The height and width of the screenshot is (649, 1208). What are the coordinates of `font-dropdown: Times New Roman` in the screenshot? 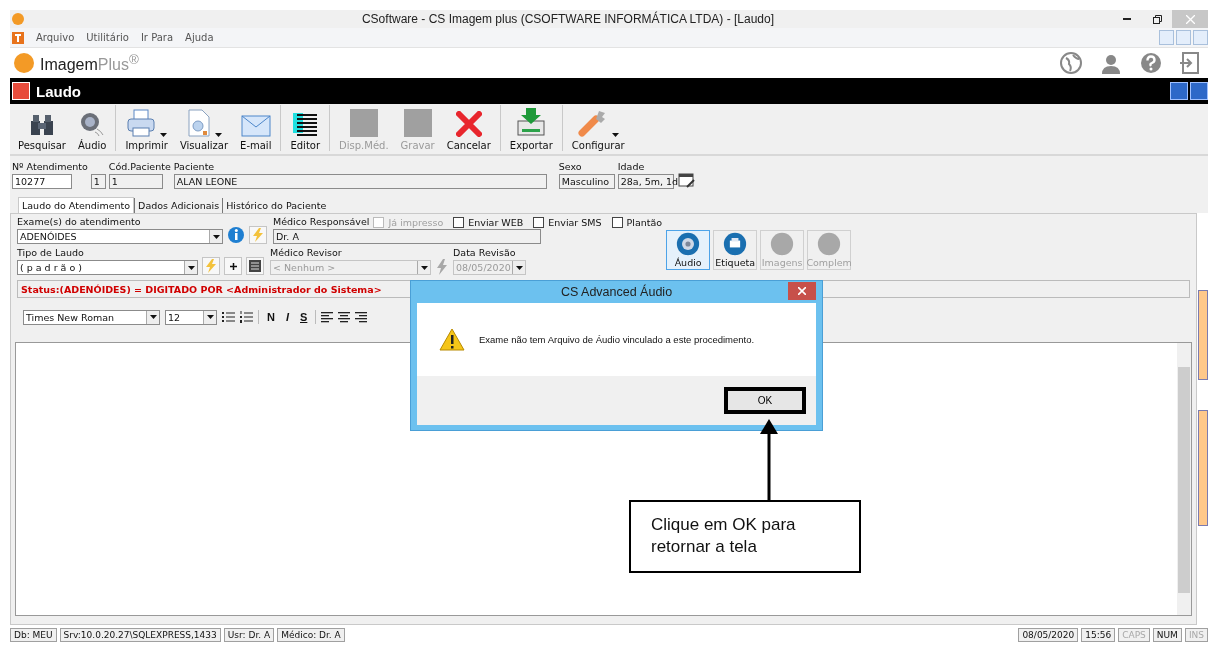 It's located at (91, 317).